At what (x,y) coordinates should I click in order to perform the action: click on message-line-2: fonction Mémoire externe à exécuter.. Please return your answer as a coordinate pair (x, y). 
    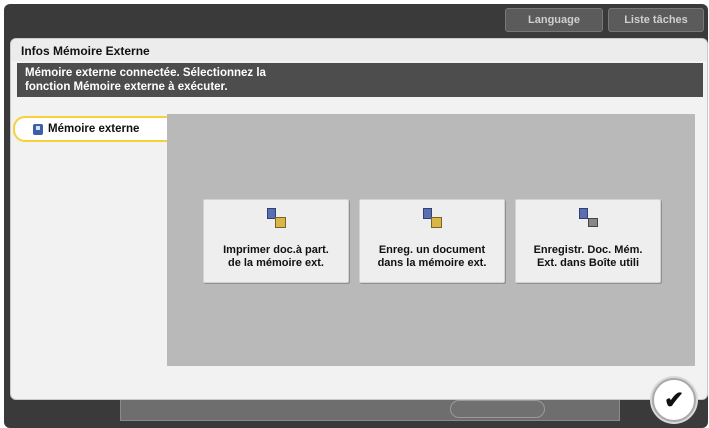
    Looking at the image, I should click on (126, 87).